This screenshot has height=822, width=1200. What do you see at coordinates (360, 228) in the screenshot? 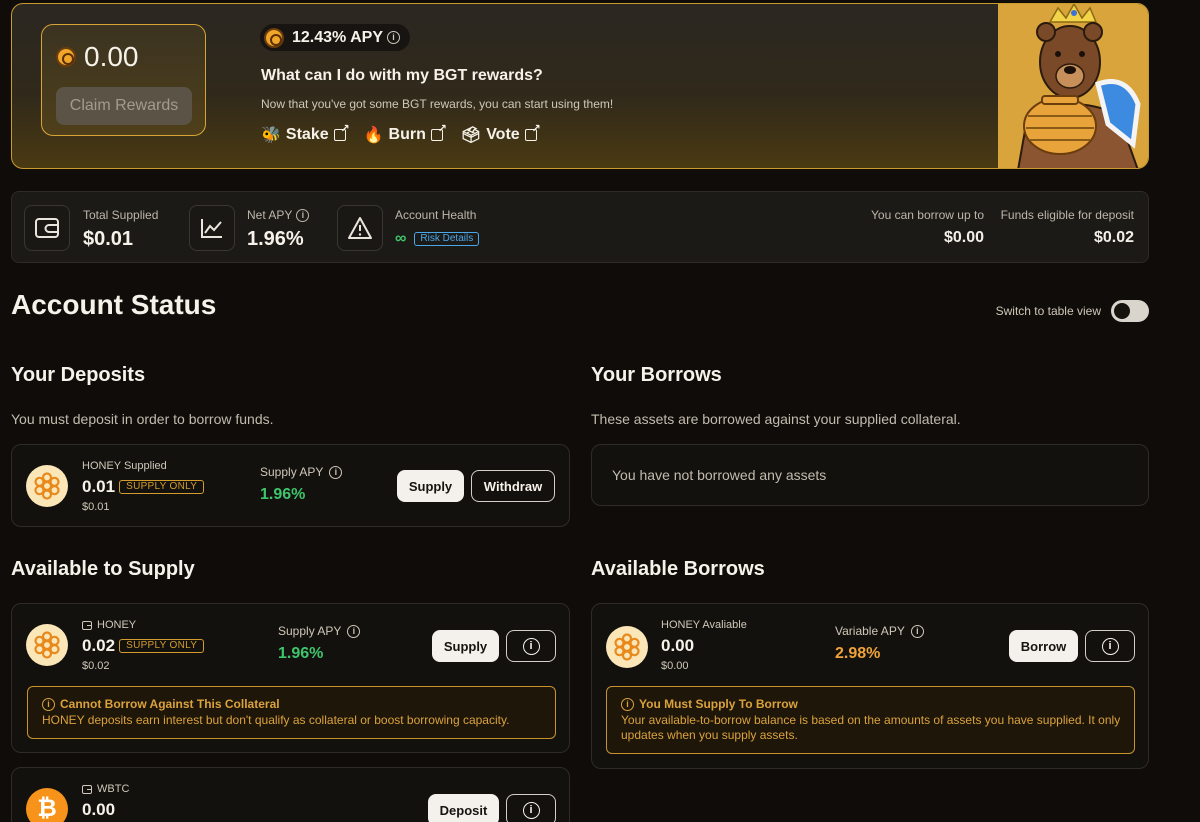
I see `warning-triangle-icon` at bounding box center [360, 228].